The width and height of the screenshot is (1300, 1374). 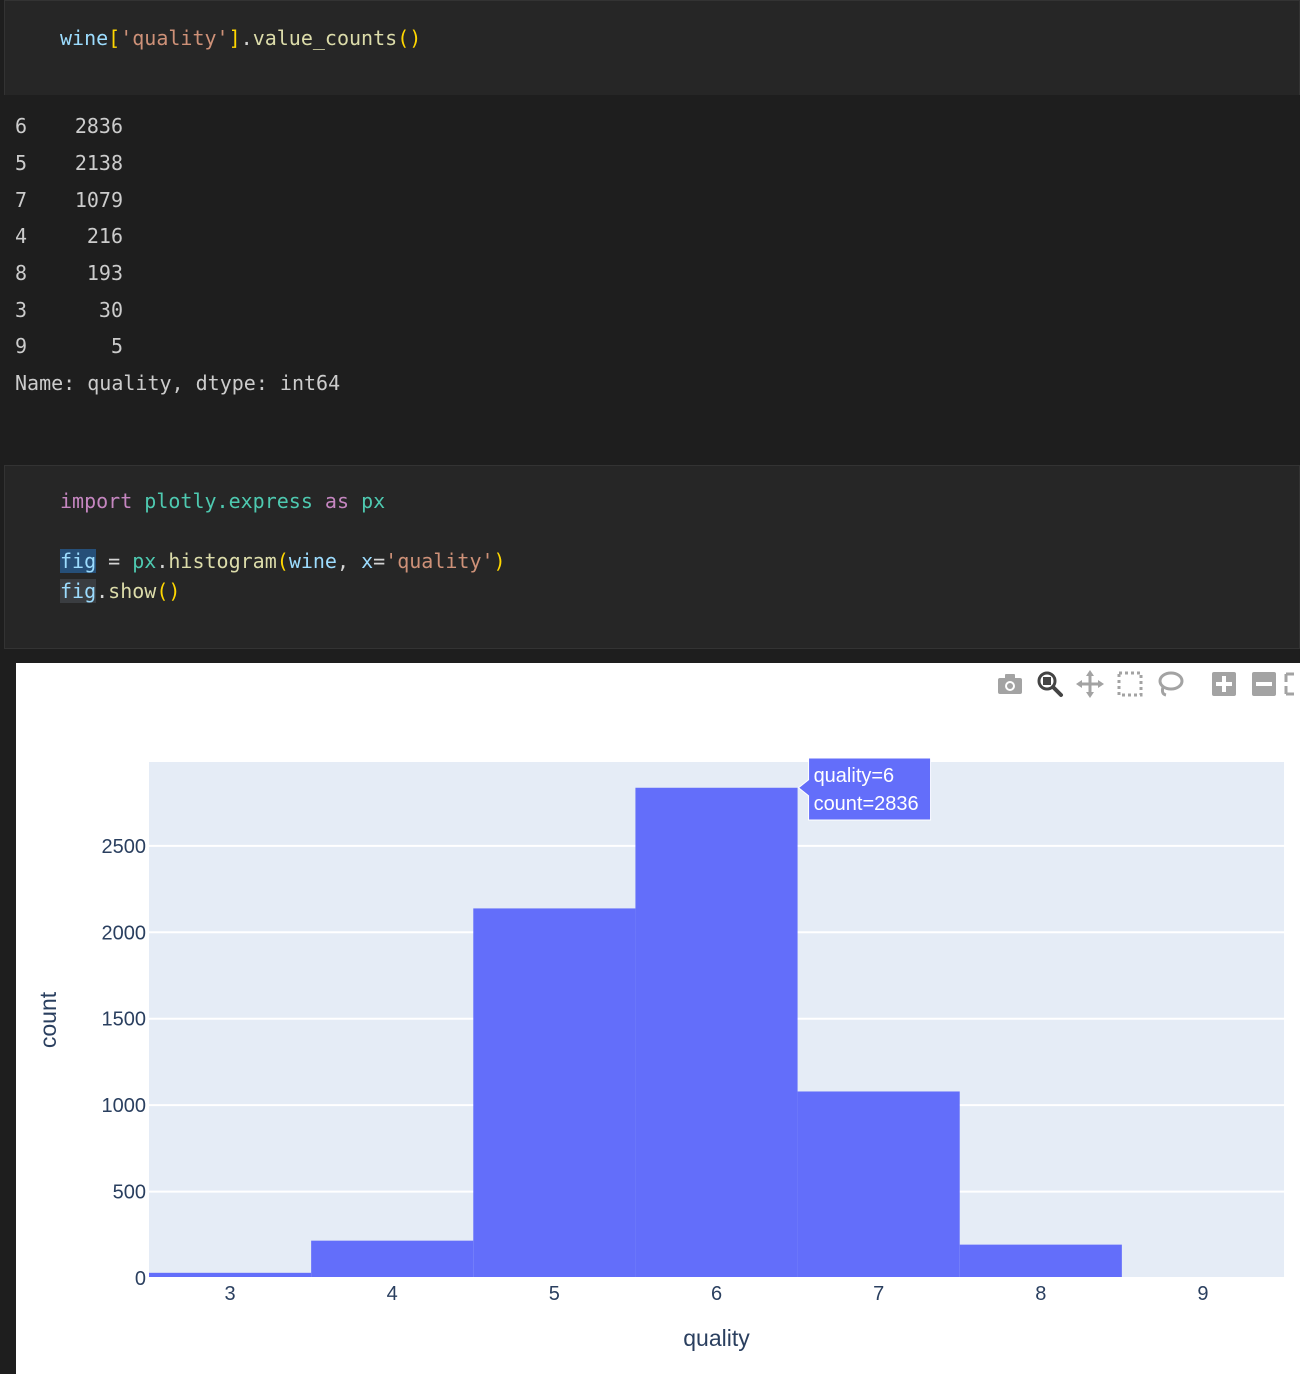 I want to click on output-row: 3 30, so click(x=69, y=310).